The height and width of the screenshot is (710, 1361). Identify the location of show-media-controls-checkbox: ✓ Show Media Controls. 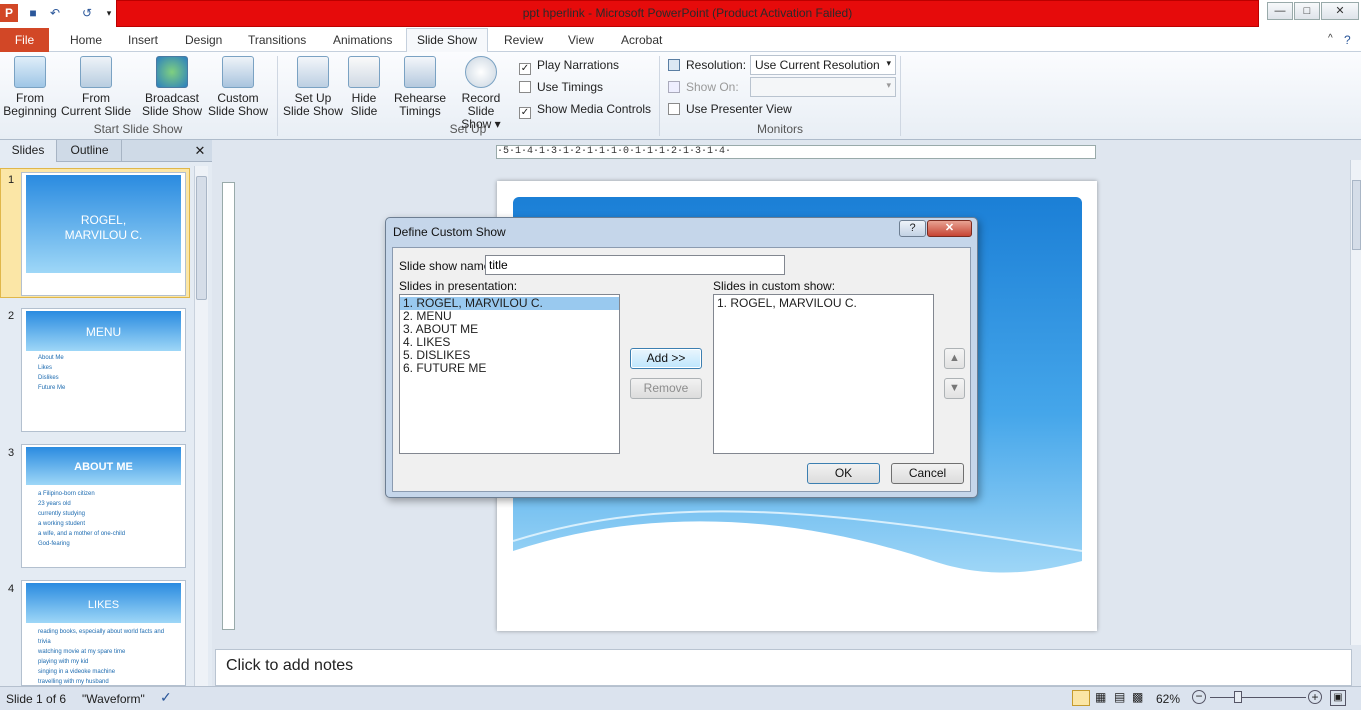
(585, 110).